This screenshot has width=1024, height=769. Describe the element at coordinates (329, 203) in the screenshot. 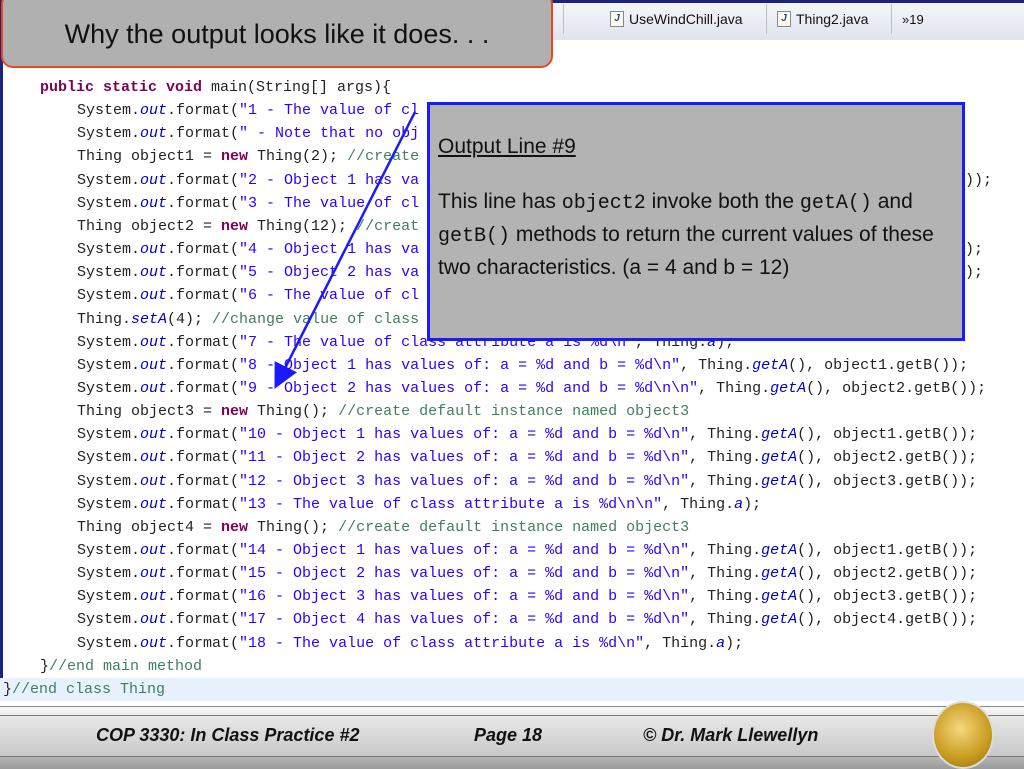

I see `code-token: "3 - The value of cl` at that location.